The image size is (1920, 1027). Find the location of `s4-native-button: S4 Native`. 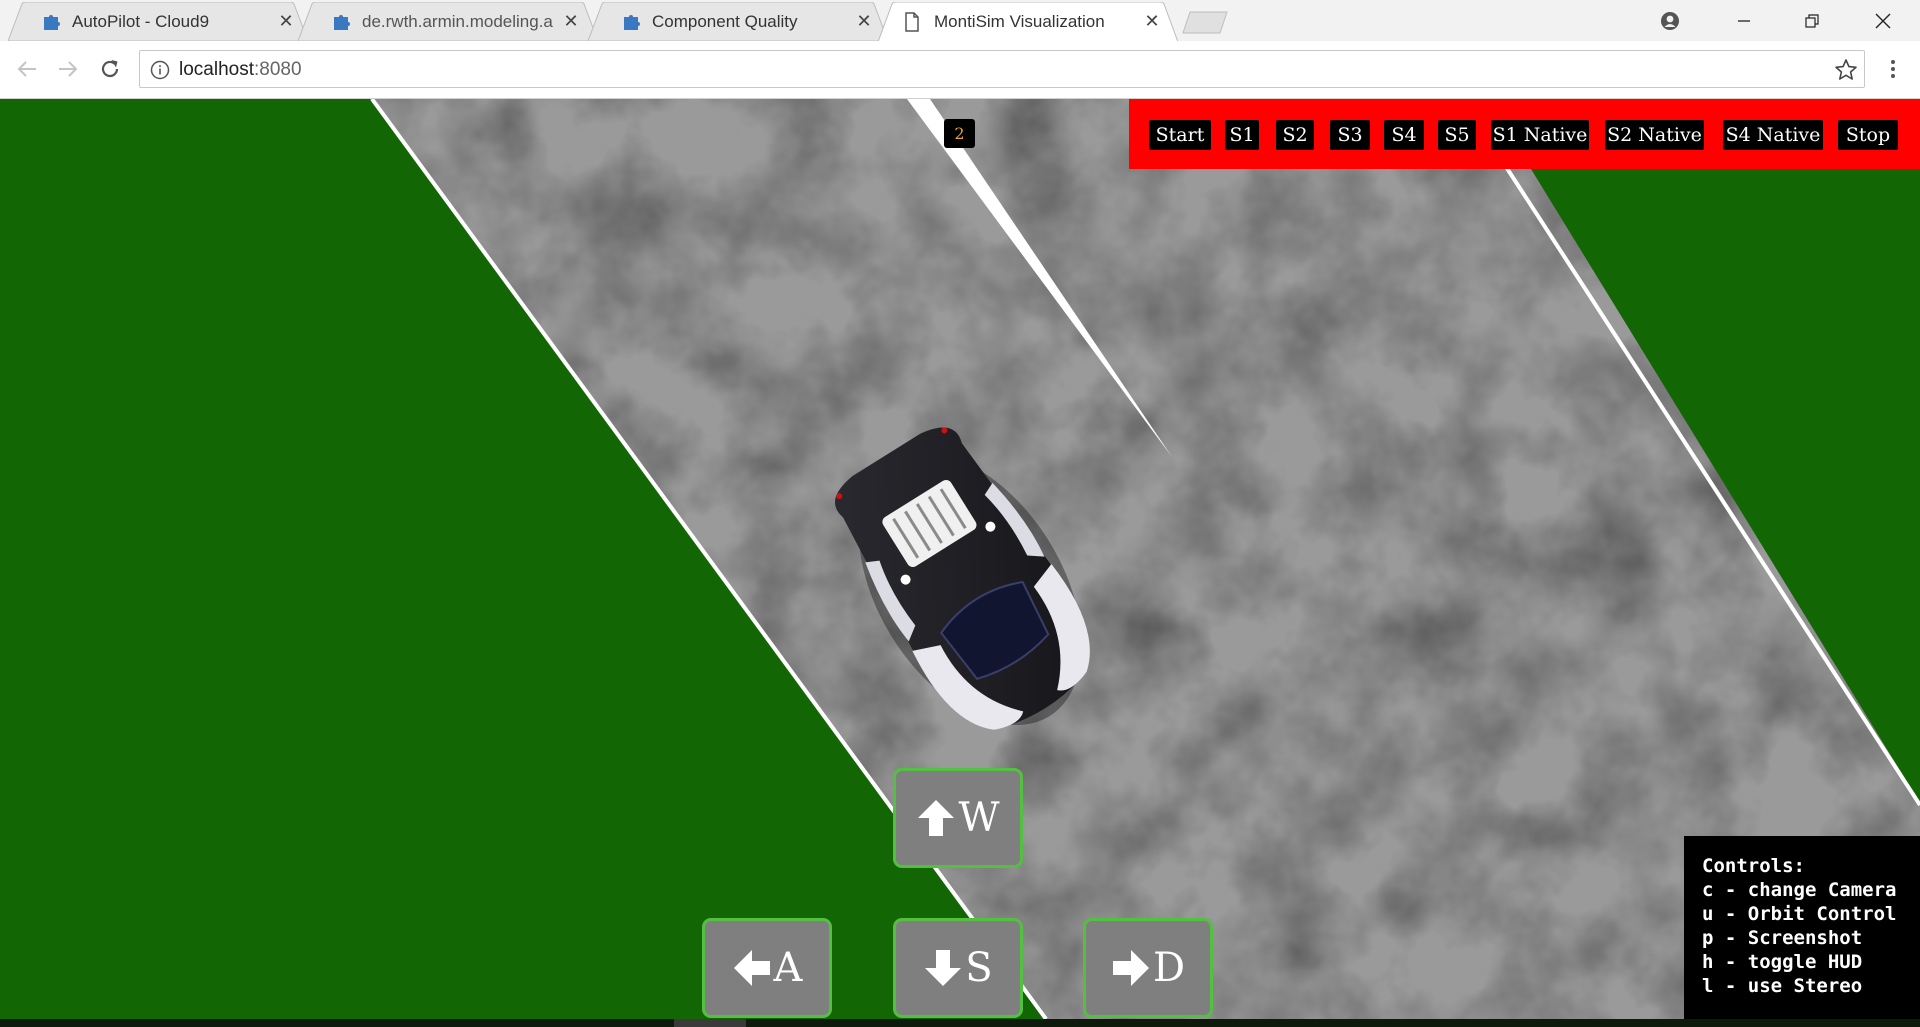

s4-native-button: S4 Native is located at coordinates (1773, 135).